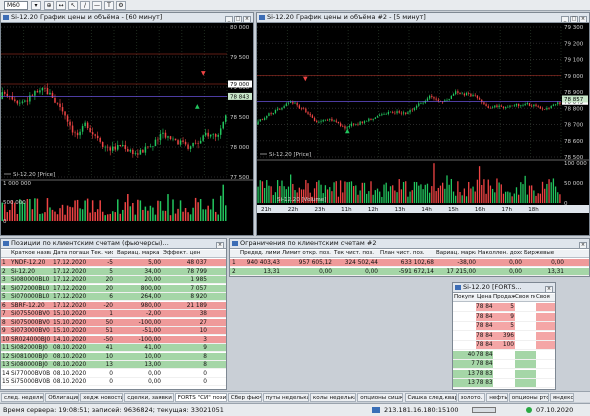  I want to click on workspace-tab: яндекс, so click(562, 397).